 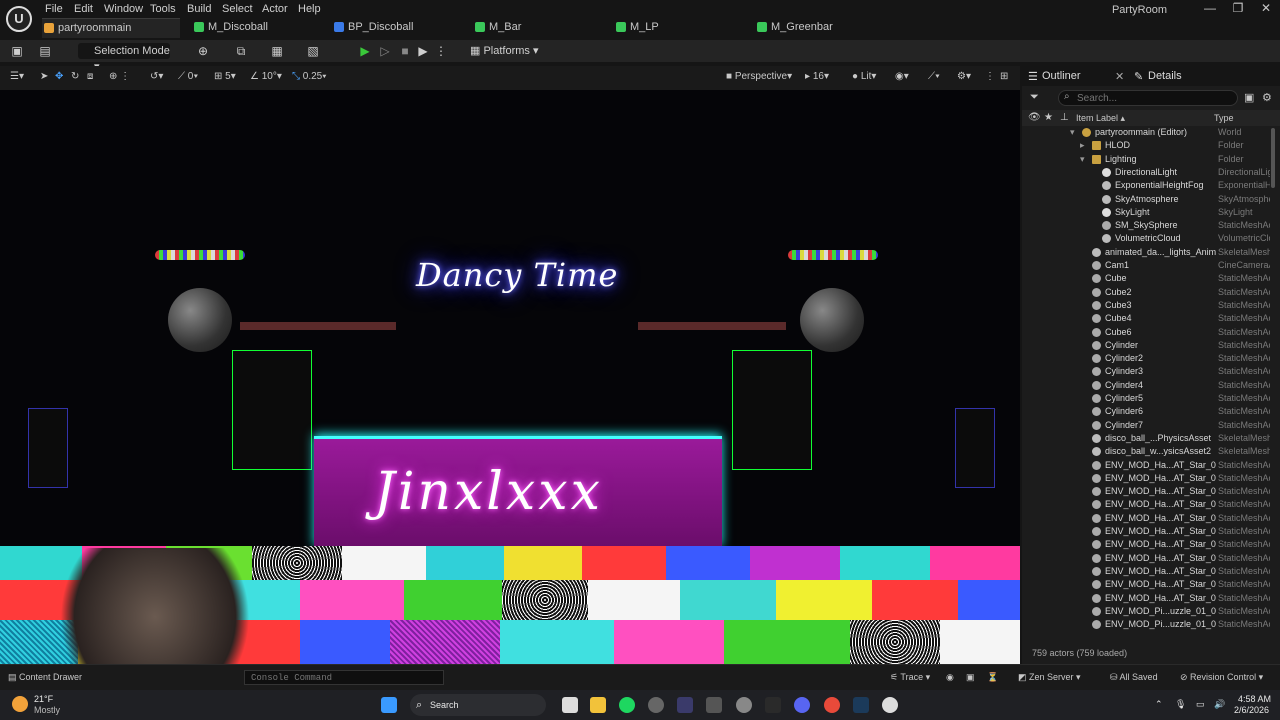 I want to click on filter-icon: ⏷, so click(x=1034, y=97).